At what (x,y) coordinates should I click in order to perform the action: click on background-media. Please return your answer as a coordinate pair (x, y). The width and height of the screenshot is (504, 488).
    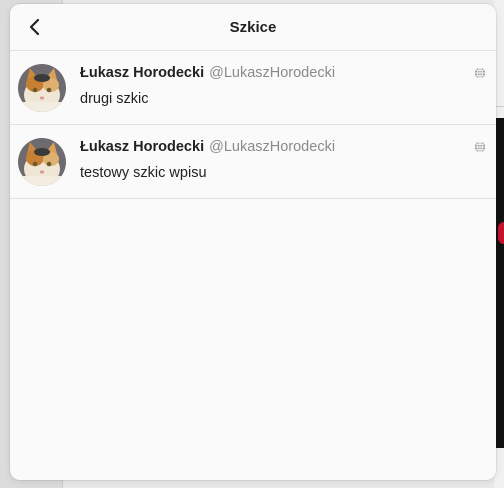
    Looking at the image, I should click on (500, 283).